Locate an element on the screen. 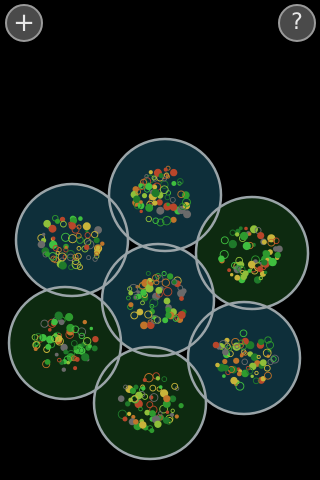 Image resolution: width=320 pixels, height=480 pixels. add-button: + is located at coordinates (24, 23).